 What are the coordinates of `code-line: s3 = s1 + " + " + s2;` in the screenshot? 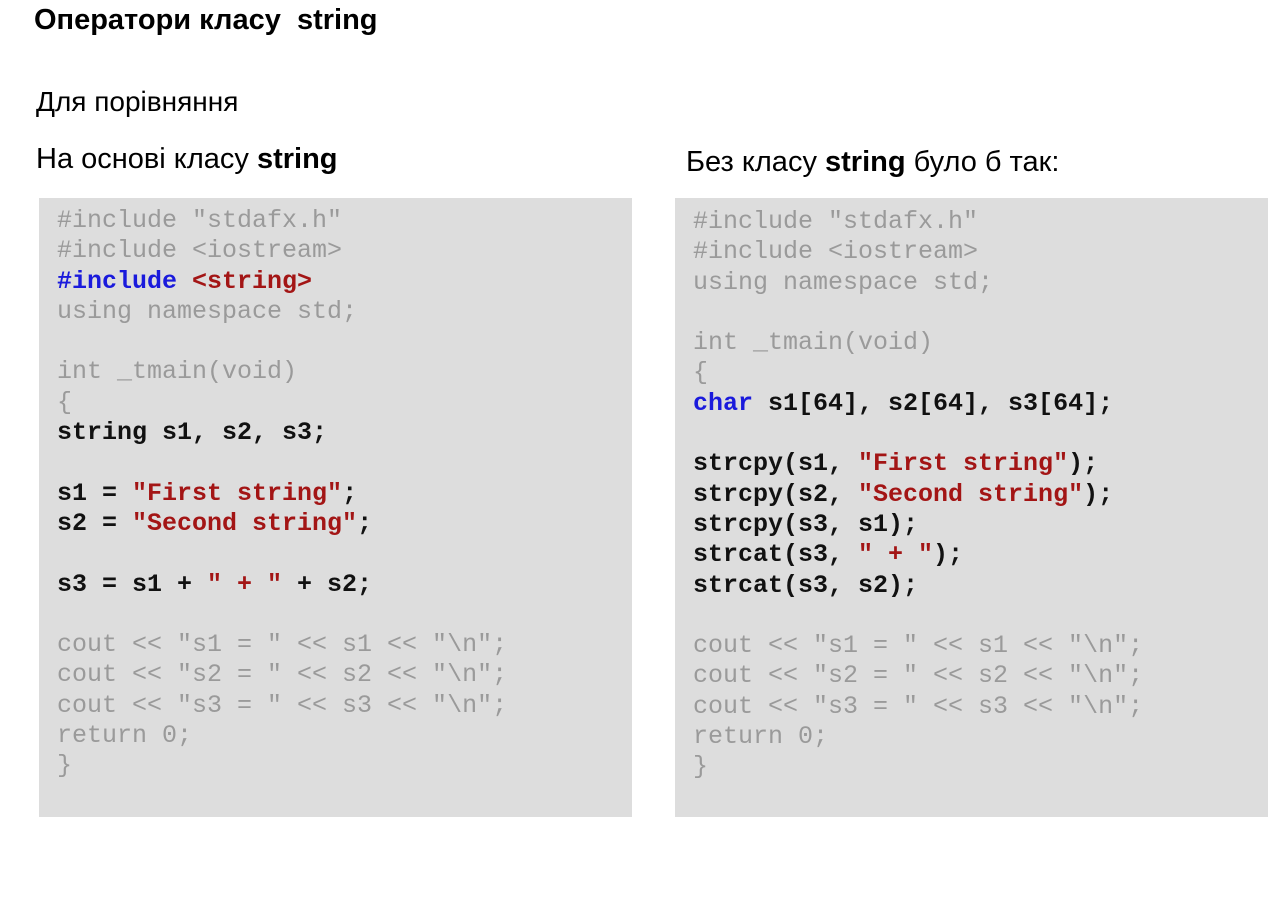 It's located at (344, 585).